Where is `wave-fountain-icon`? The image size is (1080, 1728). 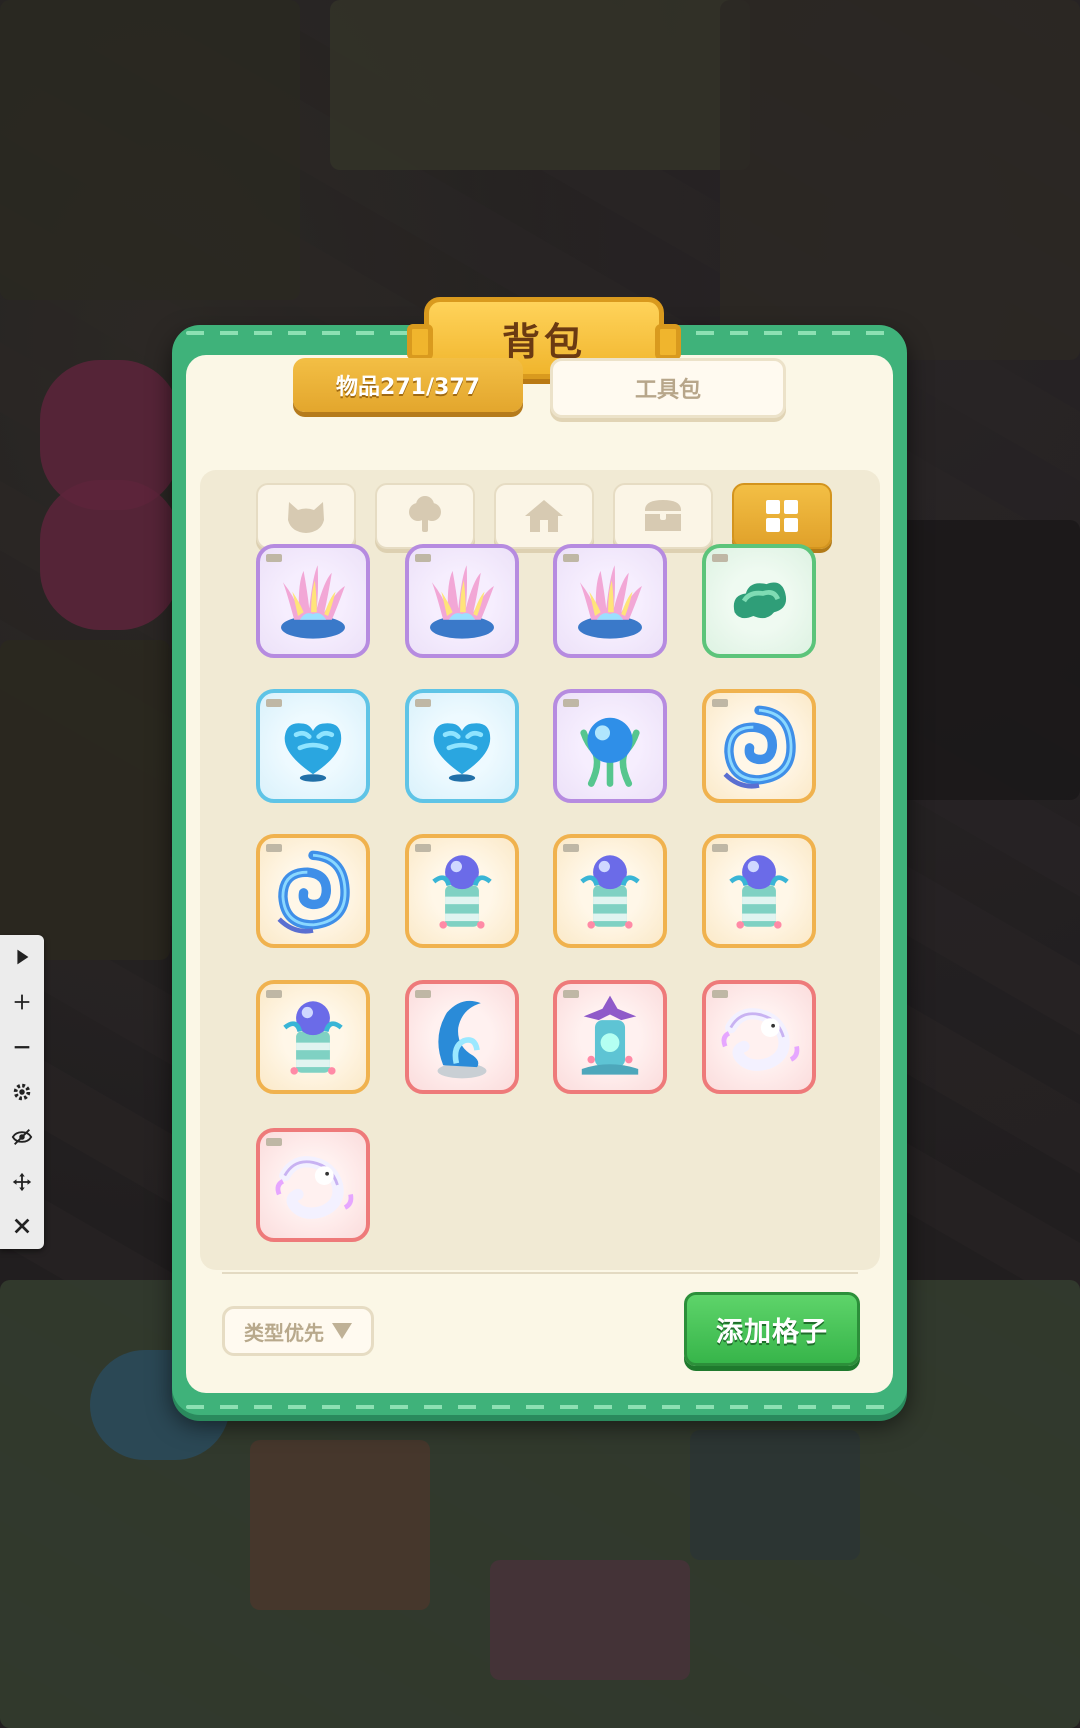 wave-fountain-icon is located at coordinates (462, 1037).